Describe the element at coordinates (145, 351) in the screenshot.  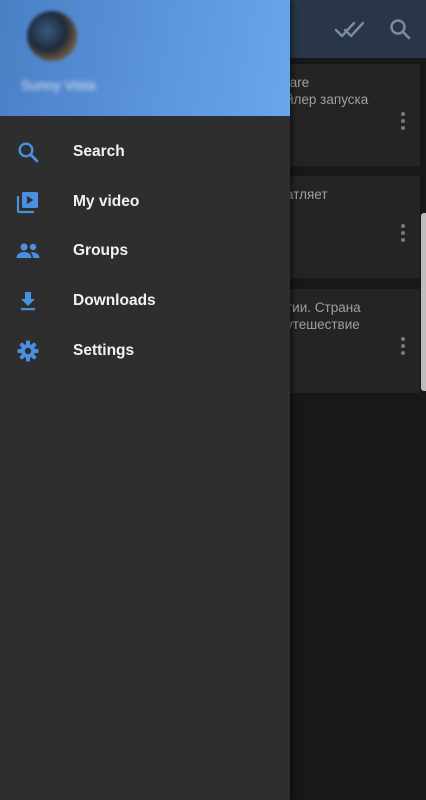
I see `menu-item-settings: Settings` at that location.